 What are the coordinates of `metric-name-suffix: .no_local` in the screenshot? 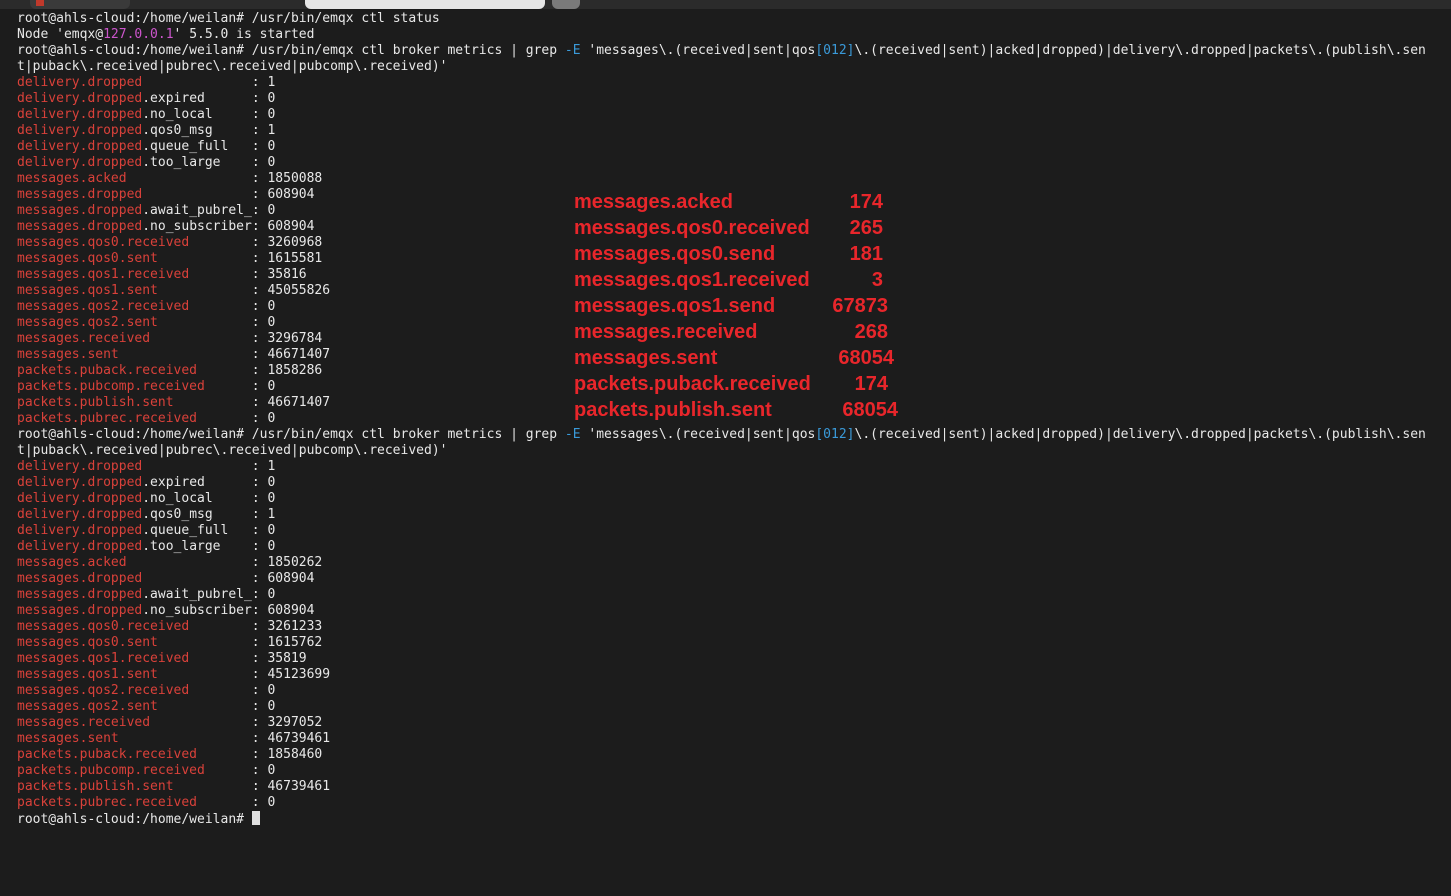 It's located at (177, 114).